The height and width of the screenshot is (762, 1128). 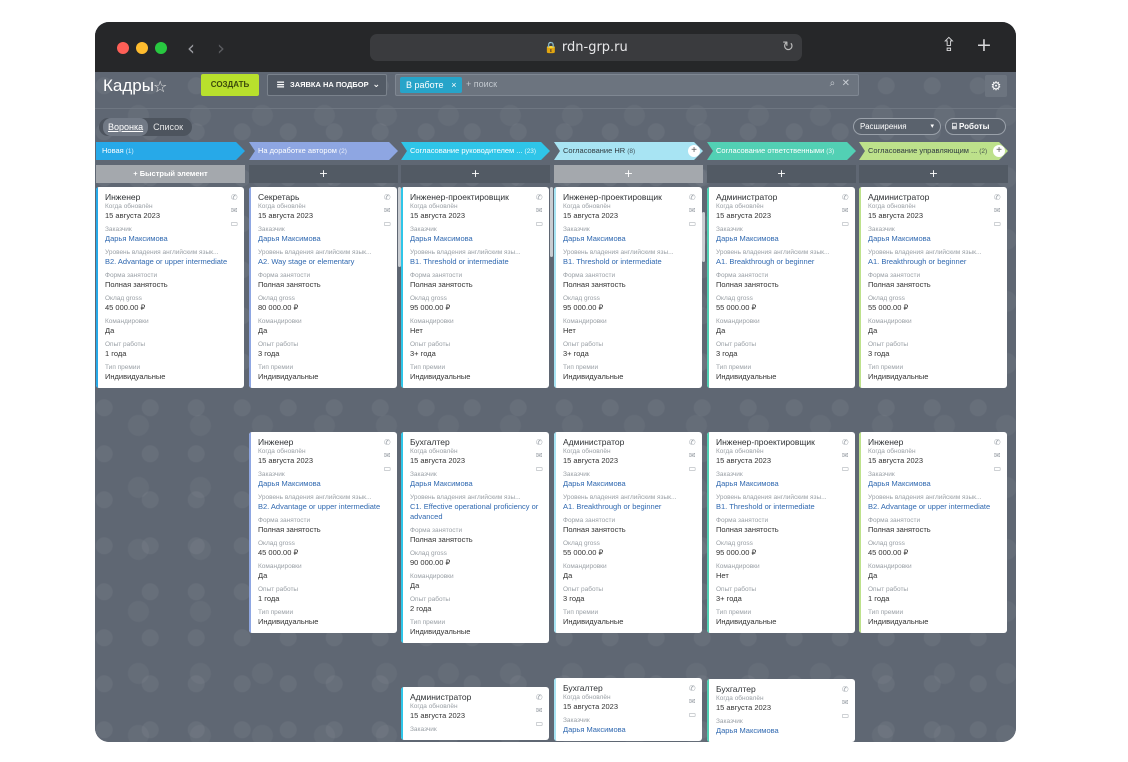 What do you see at coordinates (126, 127) in the screenshot?
I see `view-funnel-tab: Воронка` at bounding box center [126, 127].